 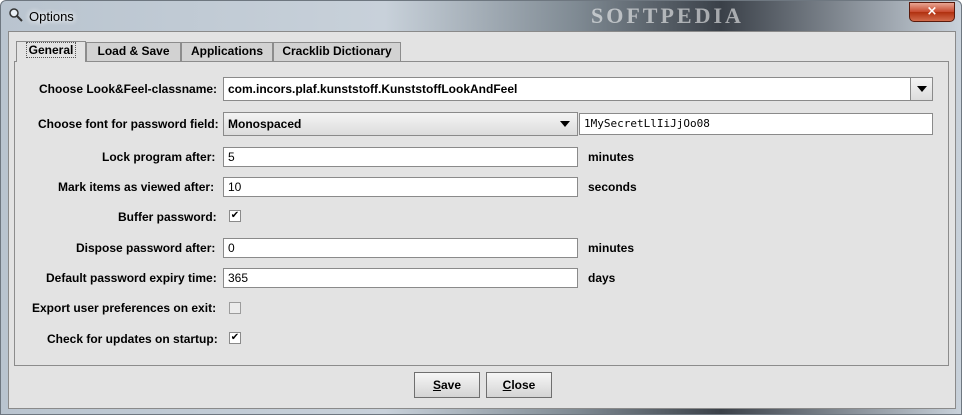 I want to click on tab-label: Applications, so click(x=226, y=51).